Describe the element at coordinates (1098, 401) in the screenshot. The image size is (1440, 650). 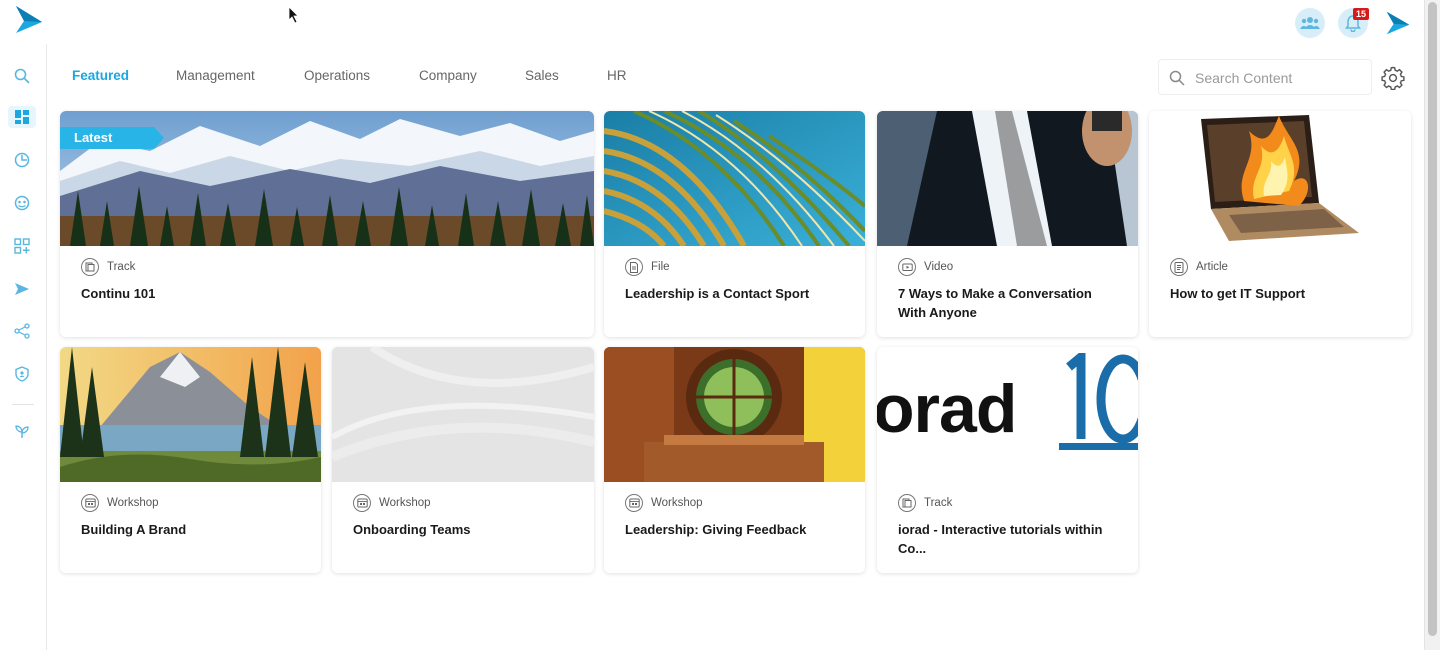
I see `iorad-number-graphic` at that location.